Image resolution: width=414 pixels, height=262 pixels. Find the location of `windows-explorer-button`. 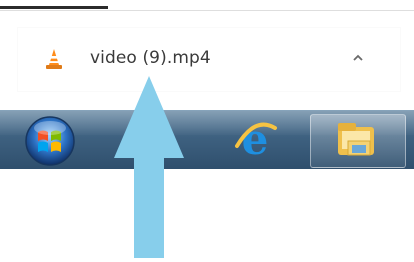

windows-explorer-button is located at coordinates (358, 141).